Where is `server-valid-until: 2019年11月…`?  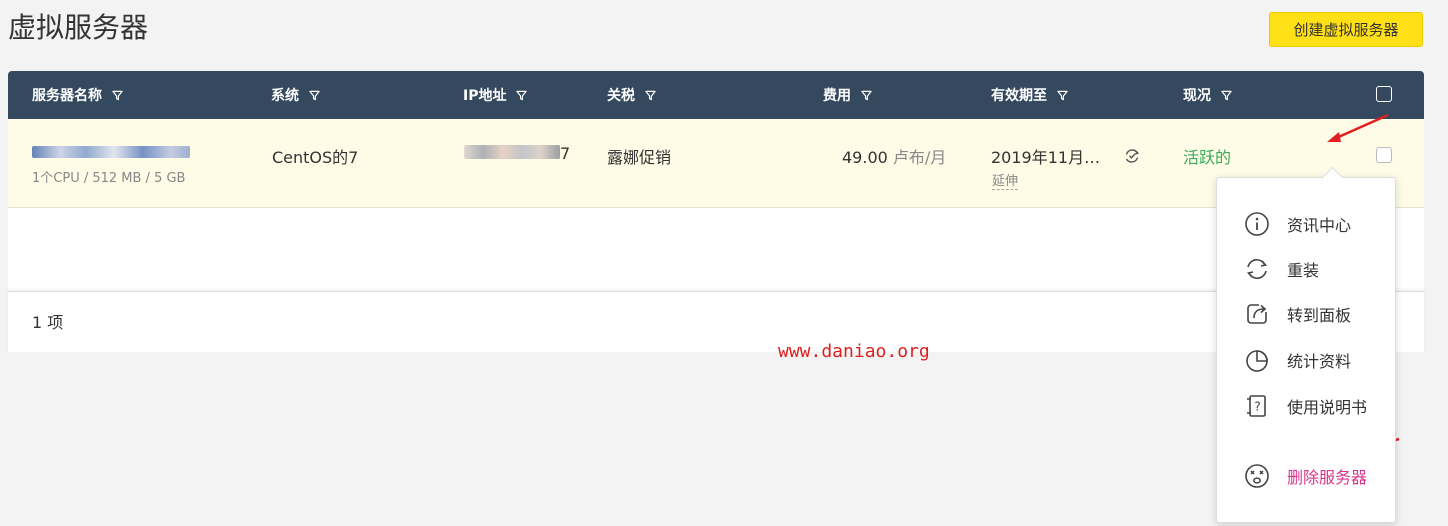 server-valid-until: 2019年11月… is located at coordinates (1046, 157).